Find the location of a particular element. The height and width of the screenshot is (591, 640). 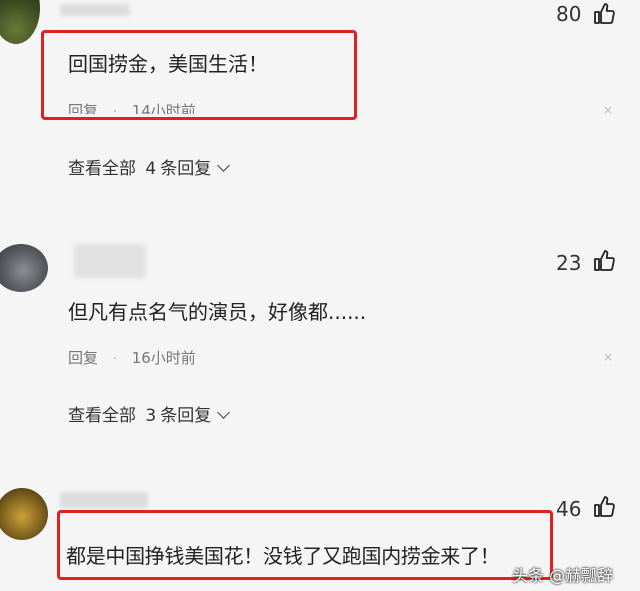

view-replies-count: 3 is located at coordinates (151, 416).